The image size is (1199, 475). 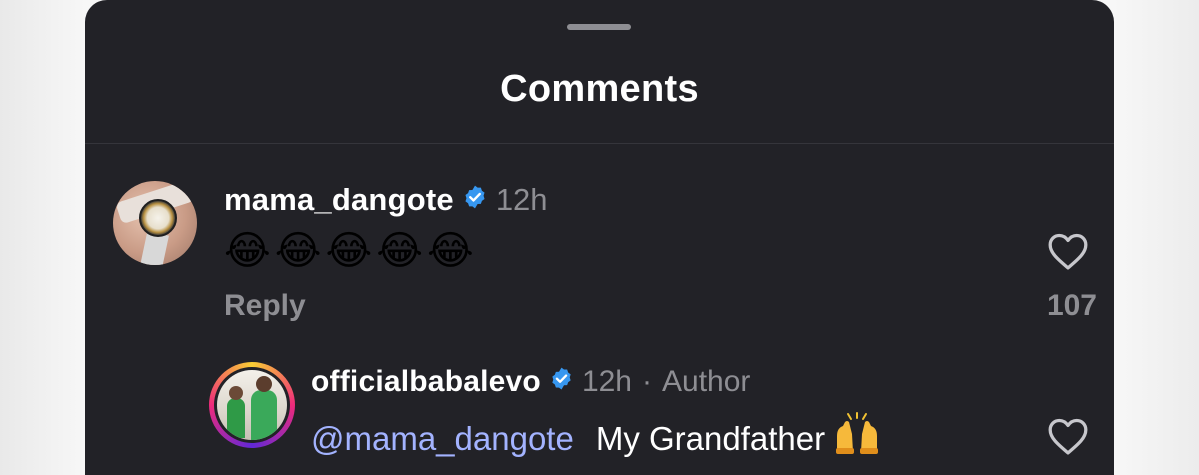 I want to click on reply-button: Reply, so click(x=265, y=306).